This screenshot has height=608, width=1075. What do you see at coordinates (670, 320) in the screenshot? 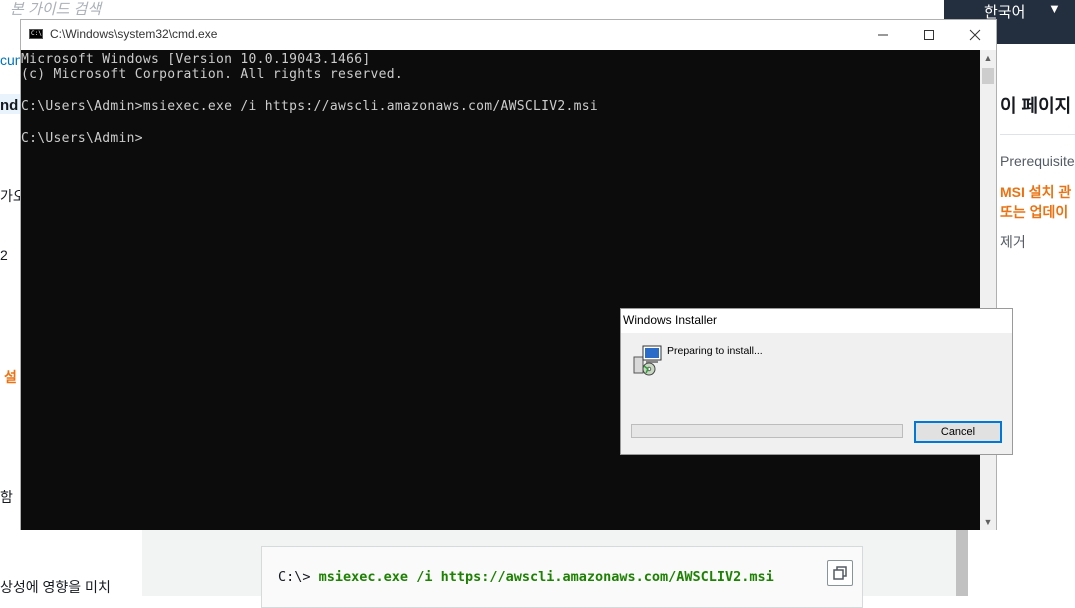
I see `installer-title: Windows Installer` at bounding box center [670, 320].